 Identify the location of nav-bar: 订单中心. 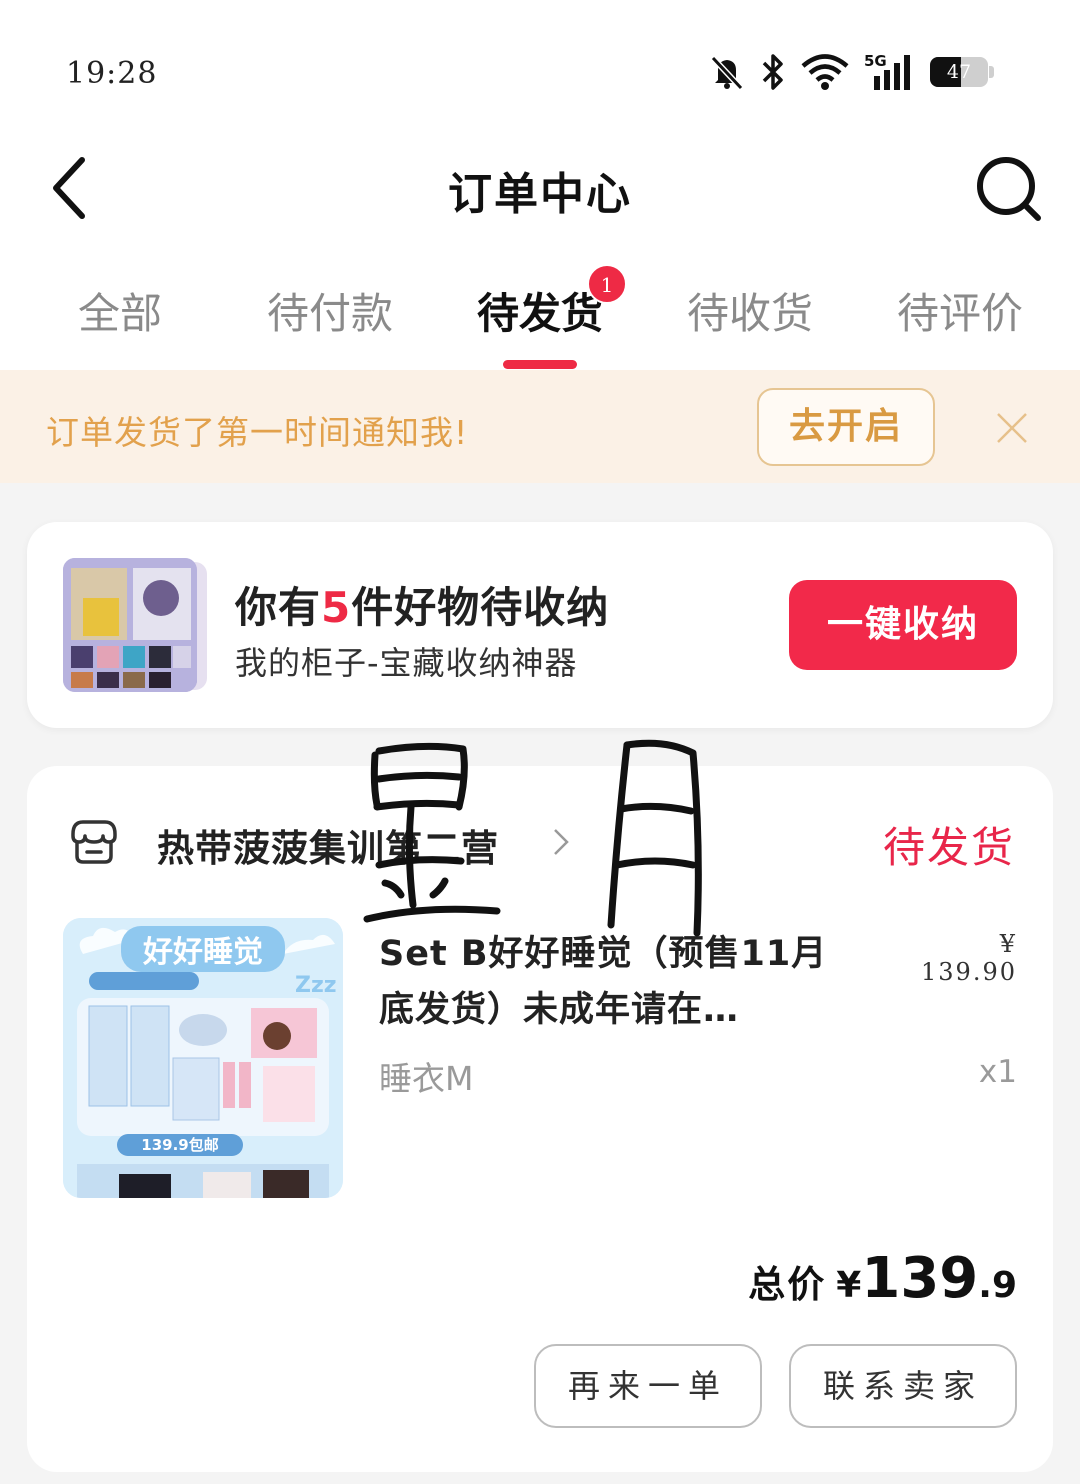
(540, 187).